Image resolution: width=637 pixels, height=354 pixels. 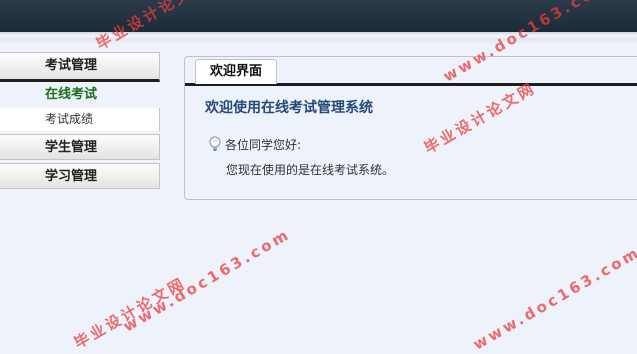 I want to click on greeting-line: 各位同学您好:, so click(x=254, y=144).